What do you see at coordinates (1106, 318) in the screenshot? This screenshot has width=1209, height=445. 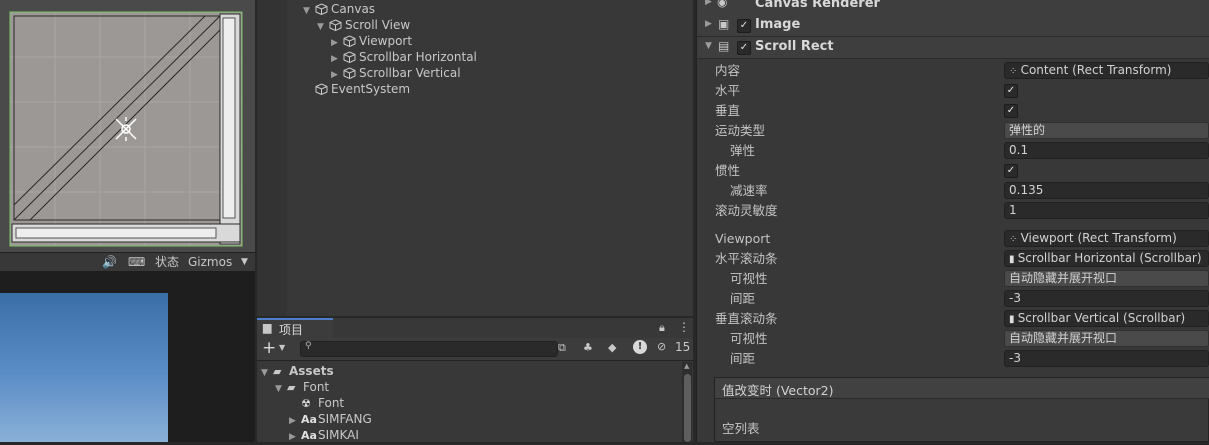 I see `vscrollbar-field: ▮ Scrollbar Vertical (Scrollbar)` at bounding box center [1106, 318].